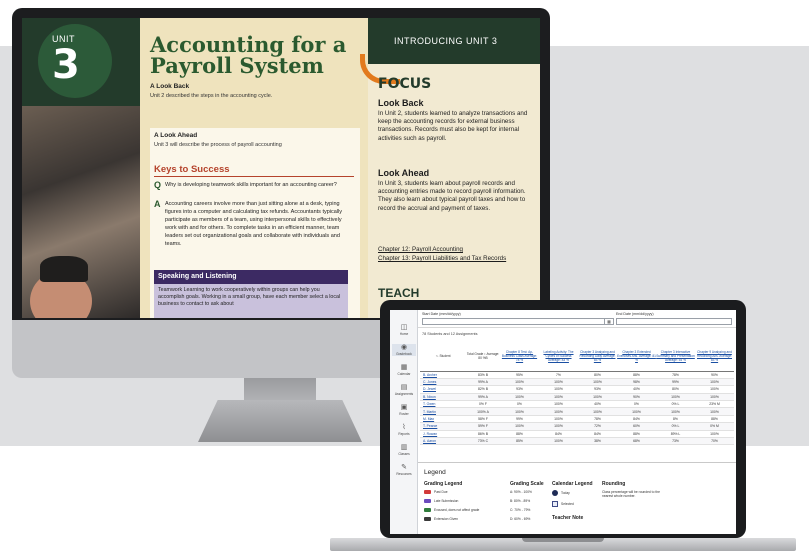 This screenshot has width=809, height=551. What do you see at coordinates (443, 375) in the screenshot?
I see `student-name-link: B. Archer` at bounding box center [443, 375].